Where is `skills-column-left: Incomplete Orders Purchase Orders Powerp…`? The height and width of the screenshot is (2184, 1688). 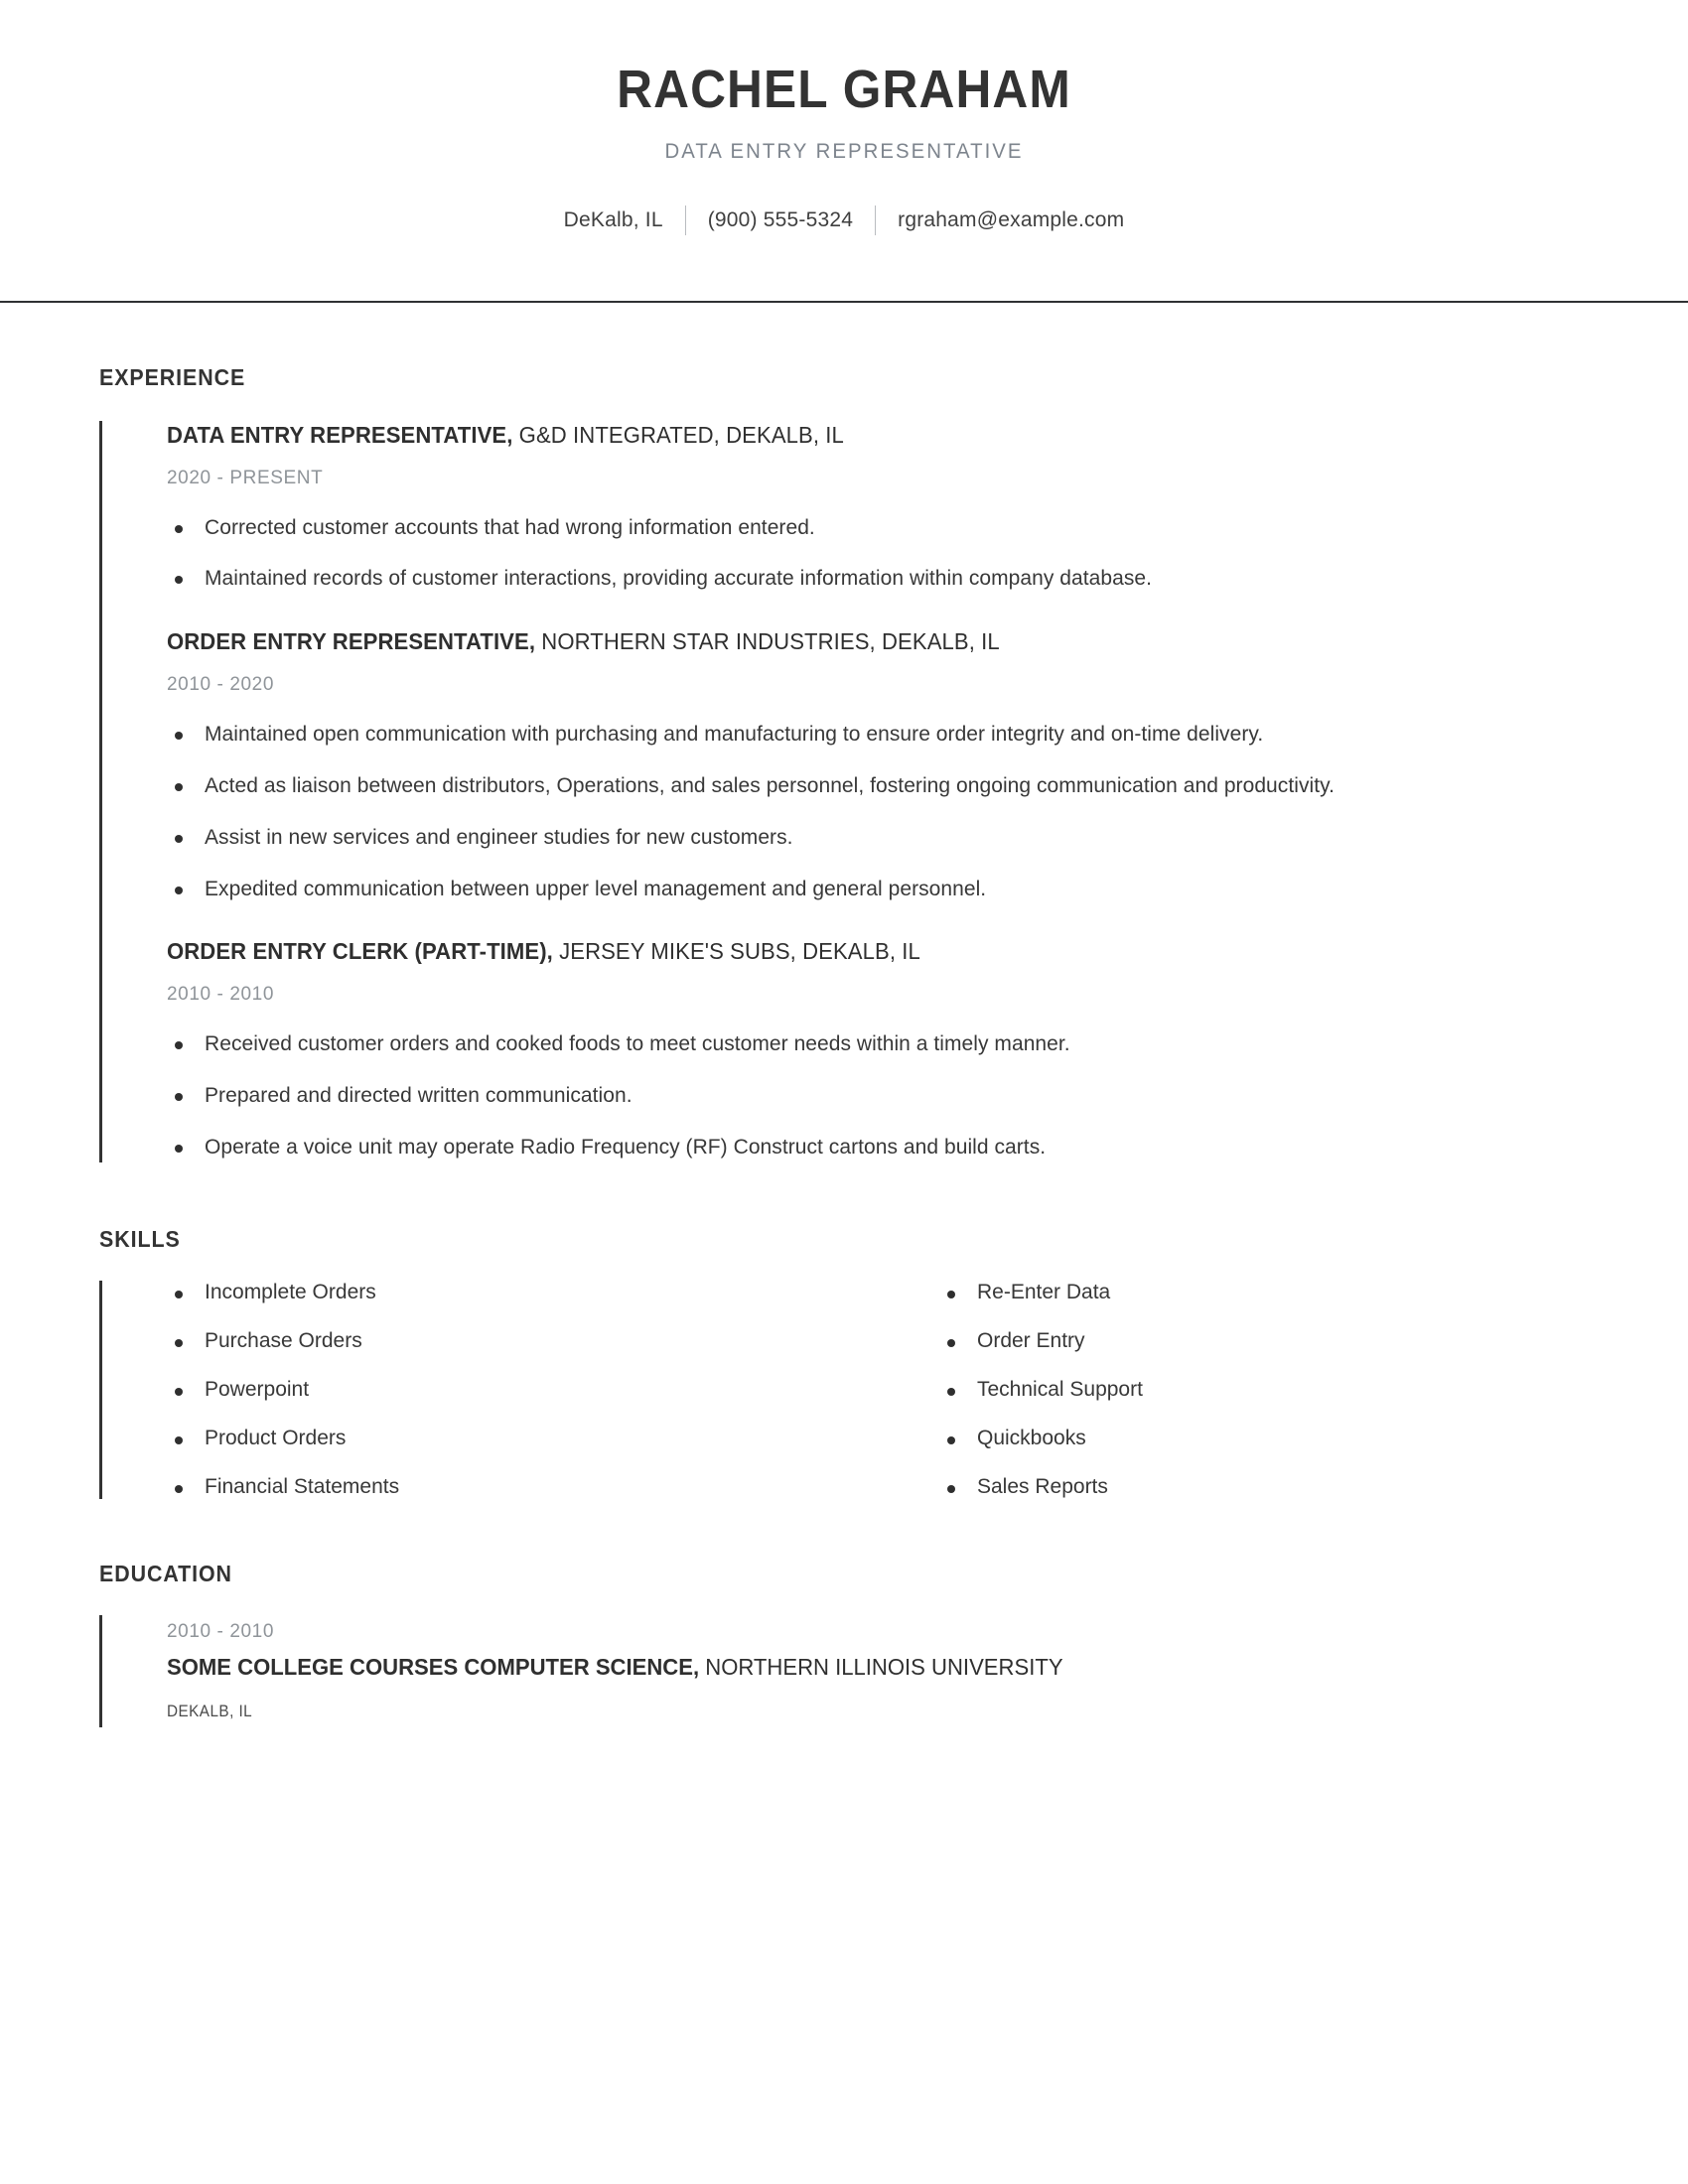
skills-column-left: Incomplete Orders Purchase Orders Powerp… is located at coordinates (522, 1390).